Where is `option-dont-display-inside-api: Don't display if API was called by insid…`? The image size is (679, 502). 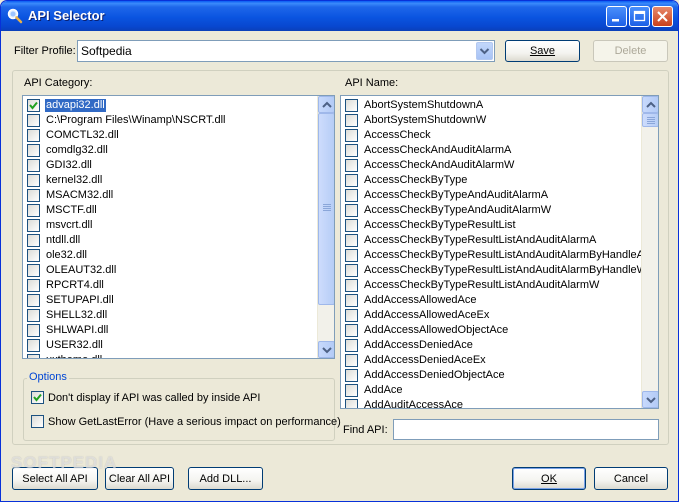 option-dont-display-inside-api: Don't display if API was called by insid… is located at coordinates (181, 398).